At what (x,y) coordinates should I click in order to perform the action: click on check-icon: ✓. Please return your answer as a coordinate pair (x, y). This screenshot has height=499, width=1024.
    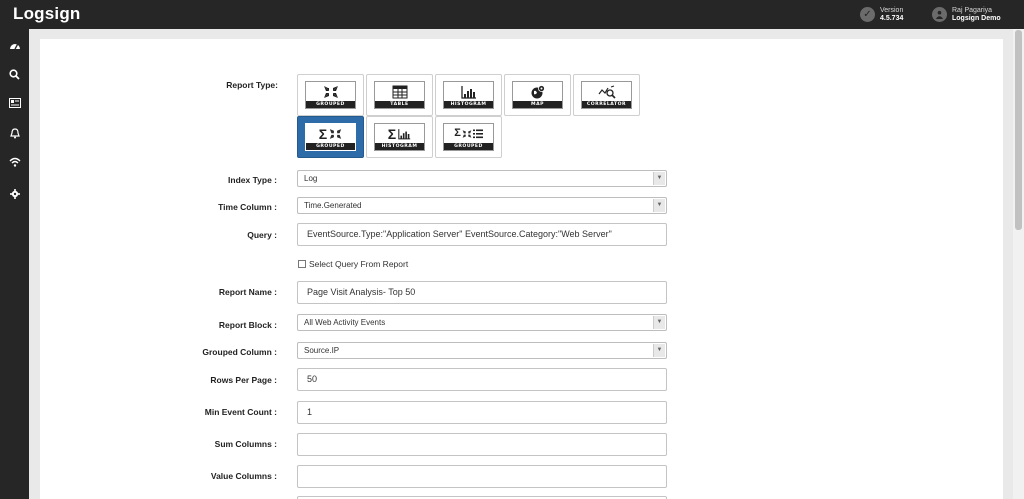
    Looking at the image, I should click on (867, 14).